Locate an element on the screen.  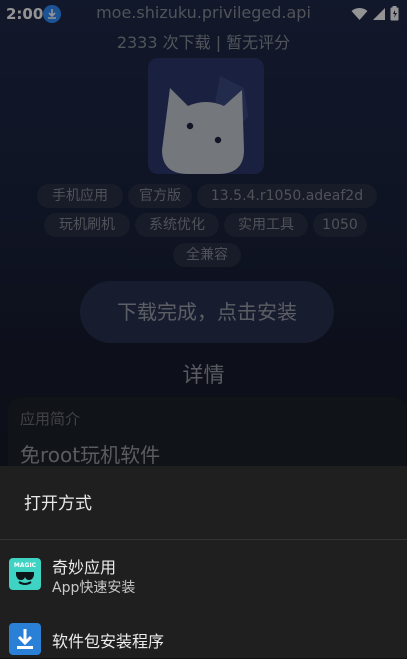
sheet-title: 打开方式 is located at coordinates (58, 504).